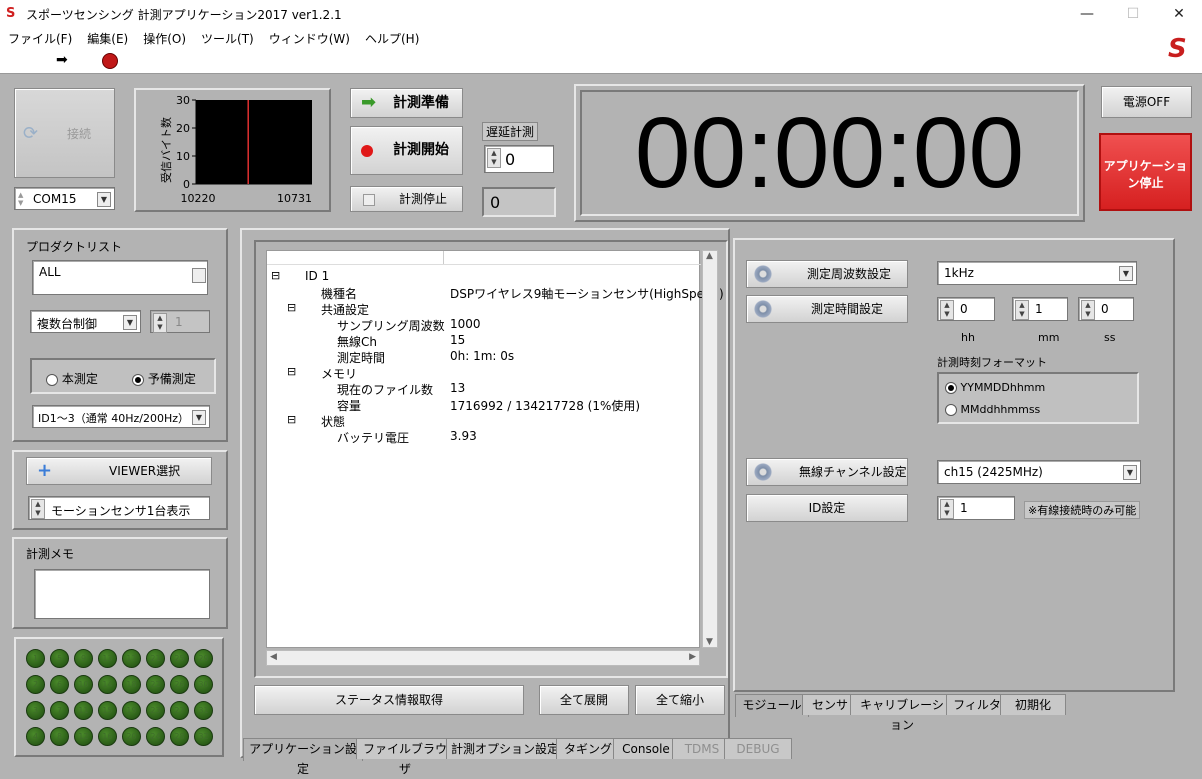 This screenshot has height=779, width=1202. Describe the element at coordinates (1146, 102) in the screenshot. I see `power-off-button: 電源OFF` at that location.